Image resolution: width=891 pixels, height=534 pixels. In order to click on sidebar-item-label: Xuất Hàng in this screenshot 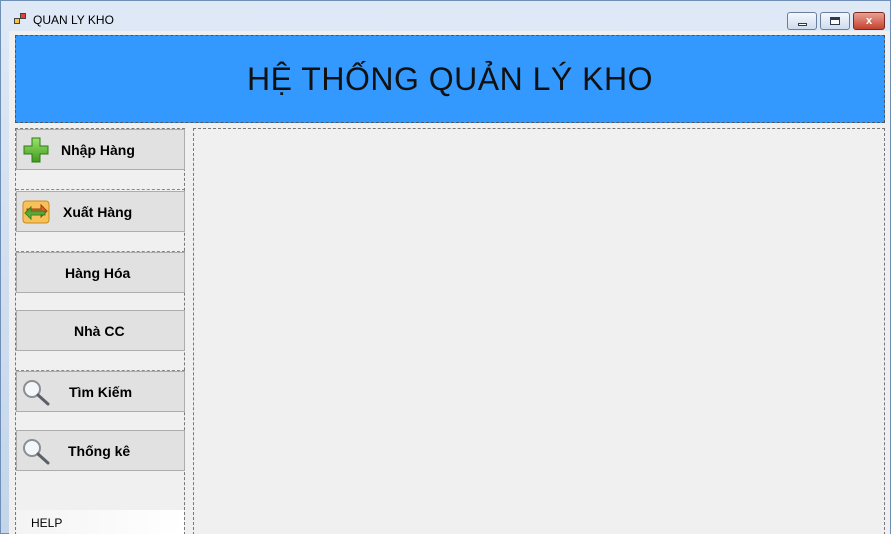, I will do `click(98, 212)`.